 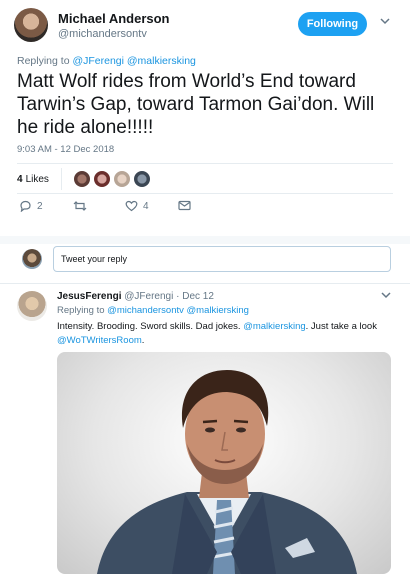 I want to click on dm-icon, so click(x=184, y=205).